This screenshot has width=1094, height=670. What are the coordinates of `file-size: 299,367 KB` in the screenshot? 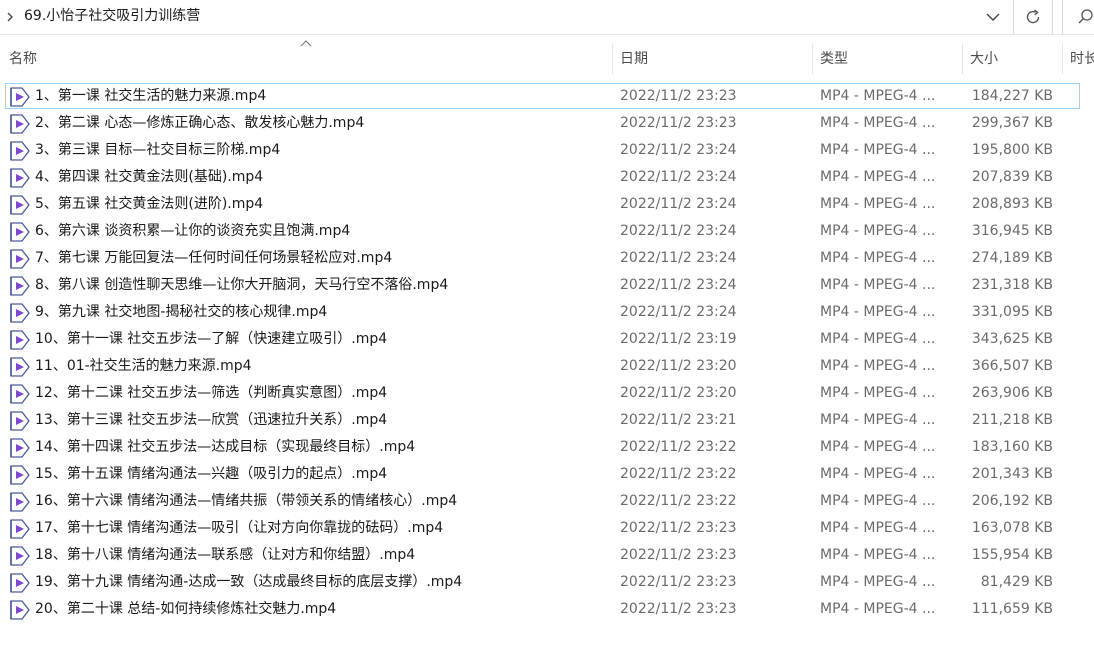 It's located at (1012, 123).